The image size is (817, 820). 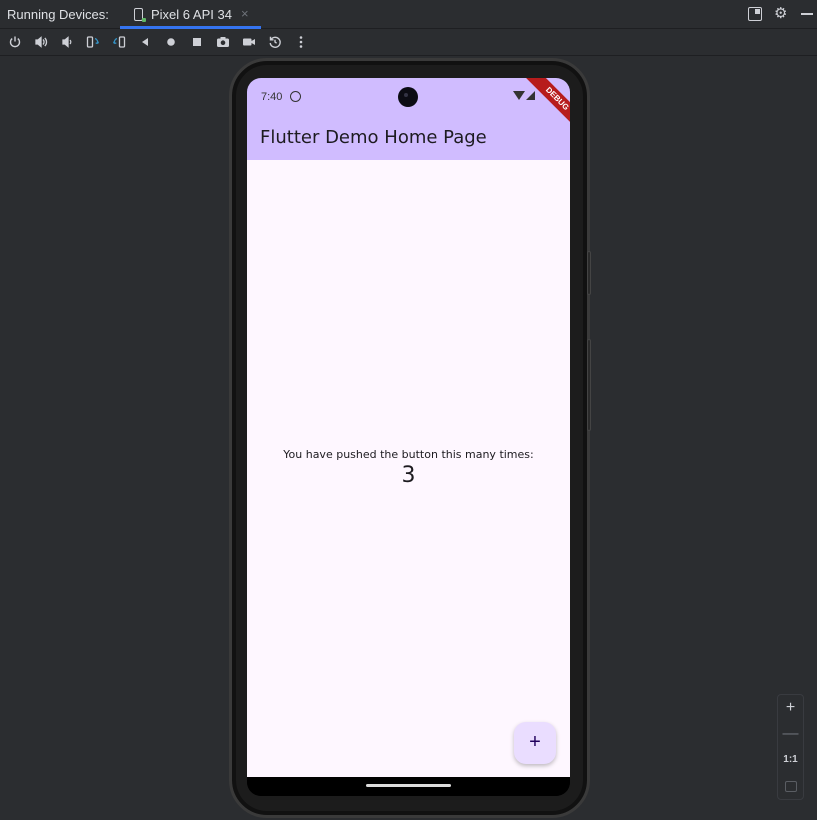 What do you see at coordinates (171, 42) in the screenshot?
I see `home-icon` at bounding box center [171, 42].